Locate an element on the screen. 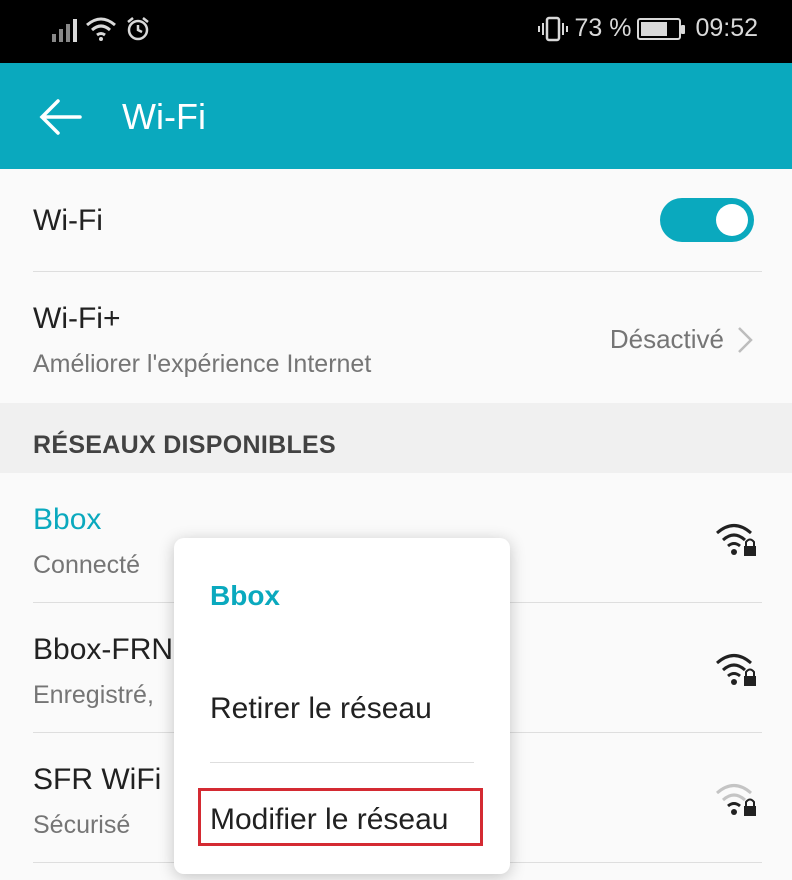 This screenshot has height=880, width=792. battery-percent: 73 % is located at coordinates (603, 28).